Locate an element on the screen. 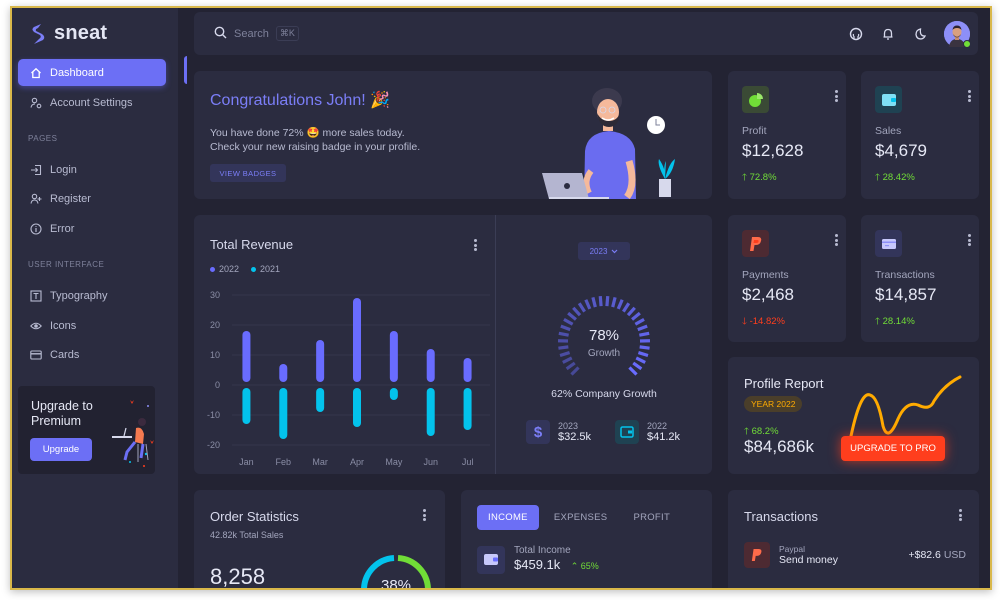 This screenshot has height=600, width=1000. sidebar-item-error: Error is located at coordinates (92, 228).